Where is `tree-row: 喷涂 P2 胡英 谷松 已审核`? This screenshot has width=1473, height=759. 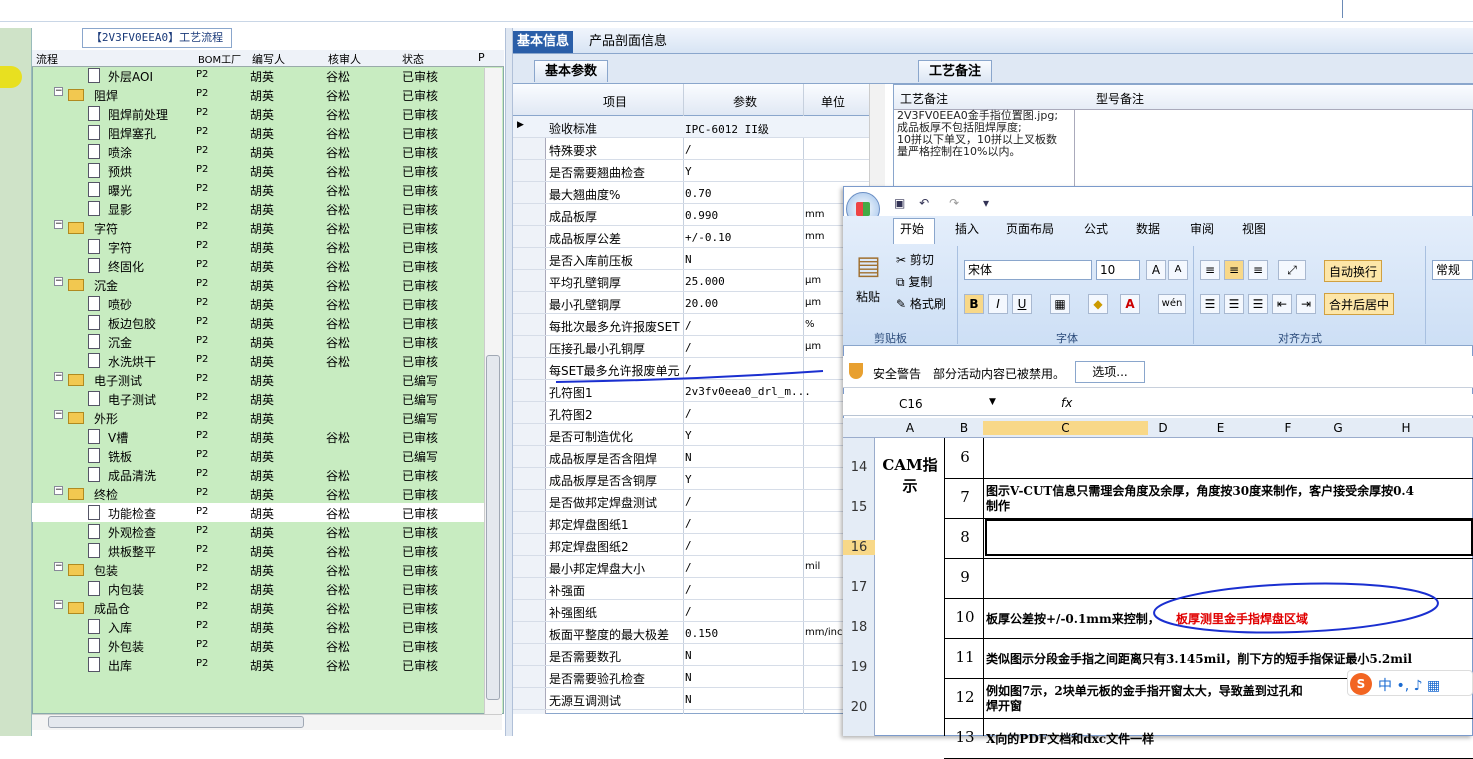
tree-row: 喷涂 P2 胡英 谷松 已审核 is located at coordinates (258, 151).